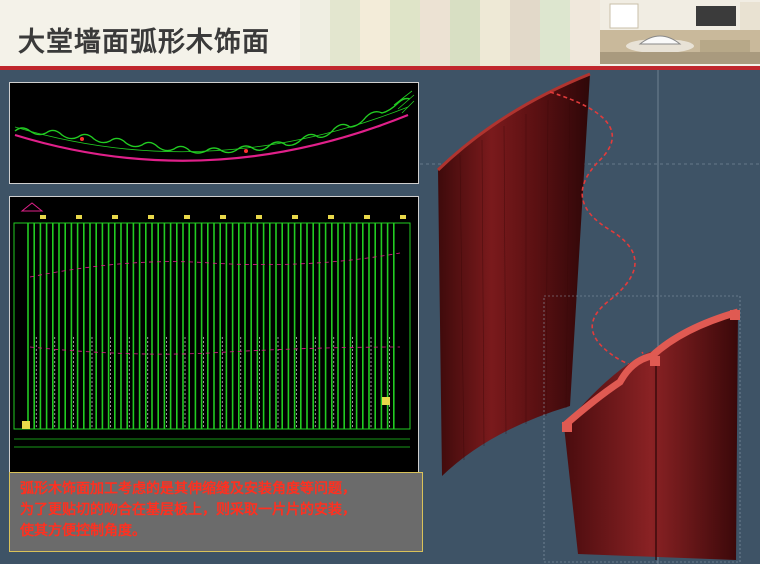 This screenshot has width=760, height=564. I want to click on slide-header: 大堂墙面弧形木饰面, so click(380, 33).